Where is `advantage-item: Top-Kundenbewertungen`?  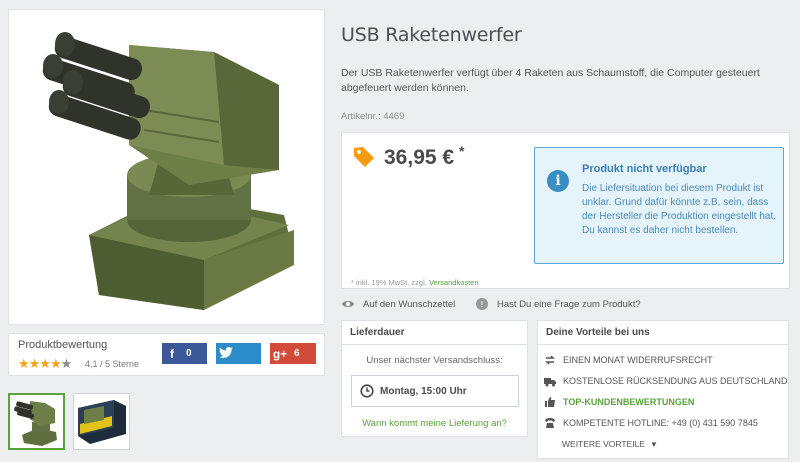 advantage-item: Top-Kundenbewertungen is located at coordinates (619, 402).